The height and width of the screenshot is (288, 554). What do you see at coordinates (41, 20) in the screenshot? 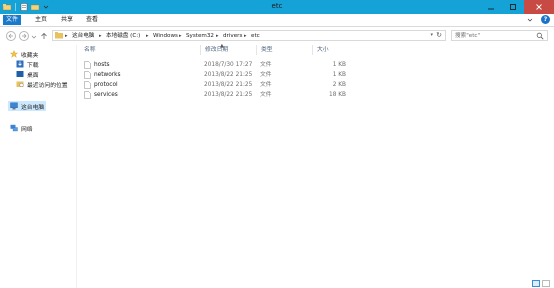
I see `tab-home: 主页` at bounding box center [41, 20].